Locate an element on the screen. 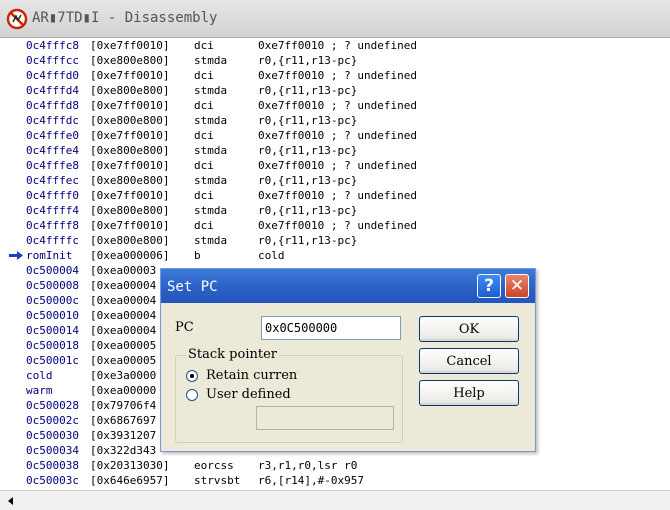  help-title-button: ? is located at coordinates (489, 286).